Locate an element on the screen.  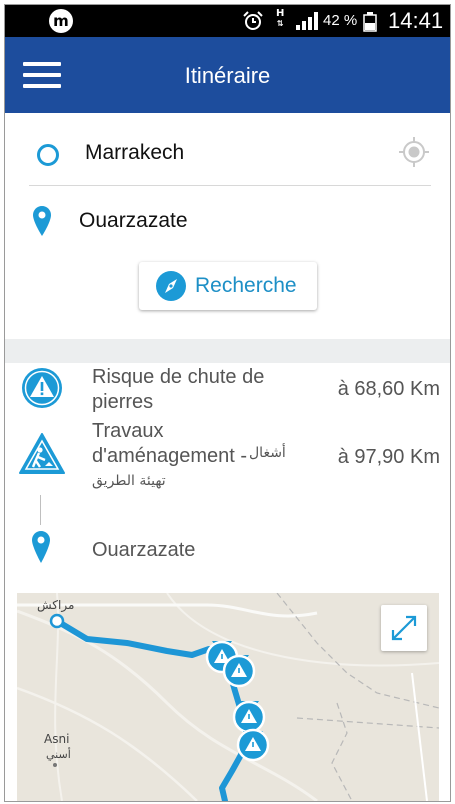
compass-icon is located at coordinates (171, 286).